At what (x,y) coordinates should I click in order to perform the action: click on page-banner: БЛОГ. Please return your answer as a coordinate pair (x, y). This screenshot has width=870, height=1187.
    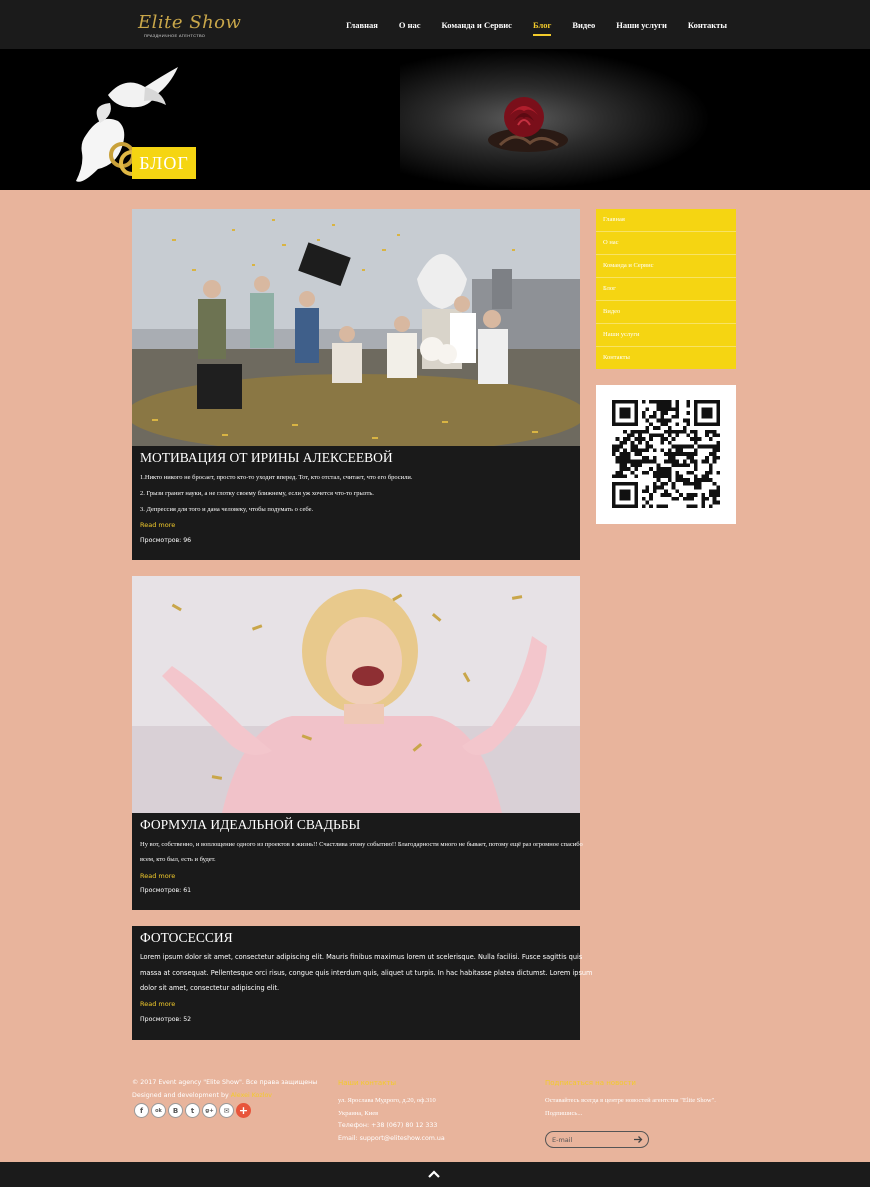
    Looking at the image, I should click on (435, 119).